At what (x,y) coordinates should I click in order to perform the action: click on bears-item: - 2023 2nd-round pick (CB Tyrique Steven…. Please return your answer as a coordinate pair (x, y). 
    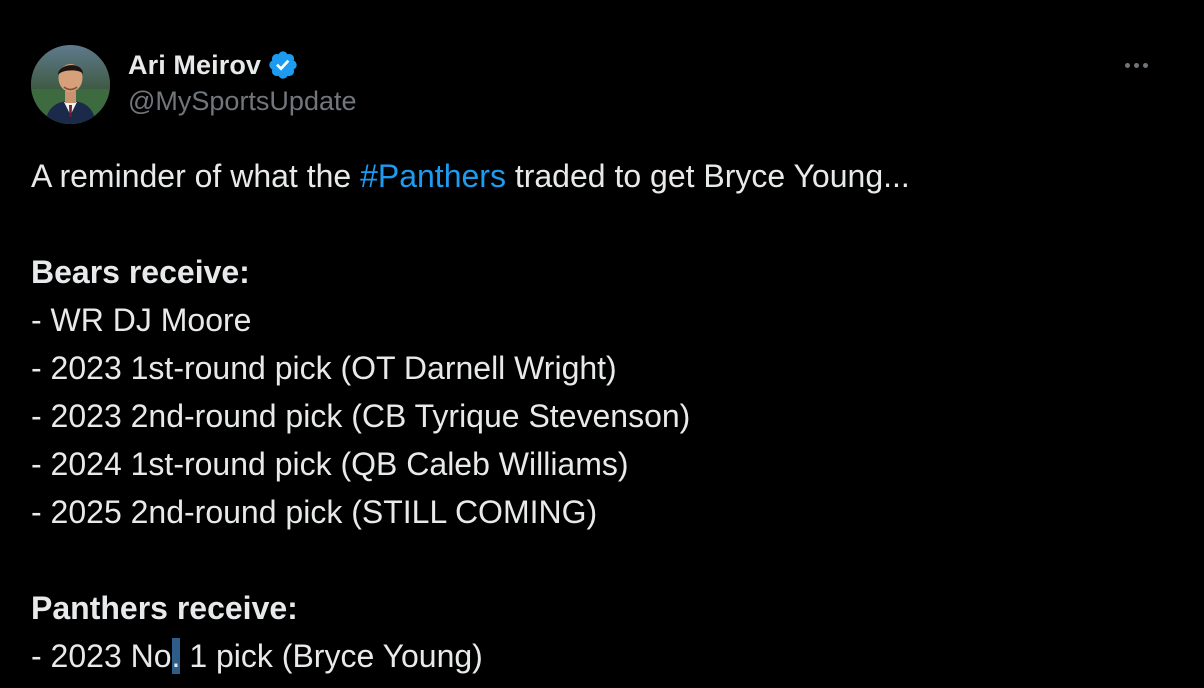
    Looking at the image, I should click on (361, 416).